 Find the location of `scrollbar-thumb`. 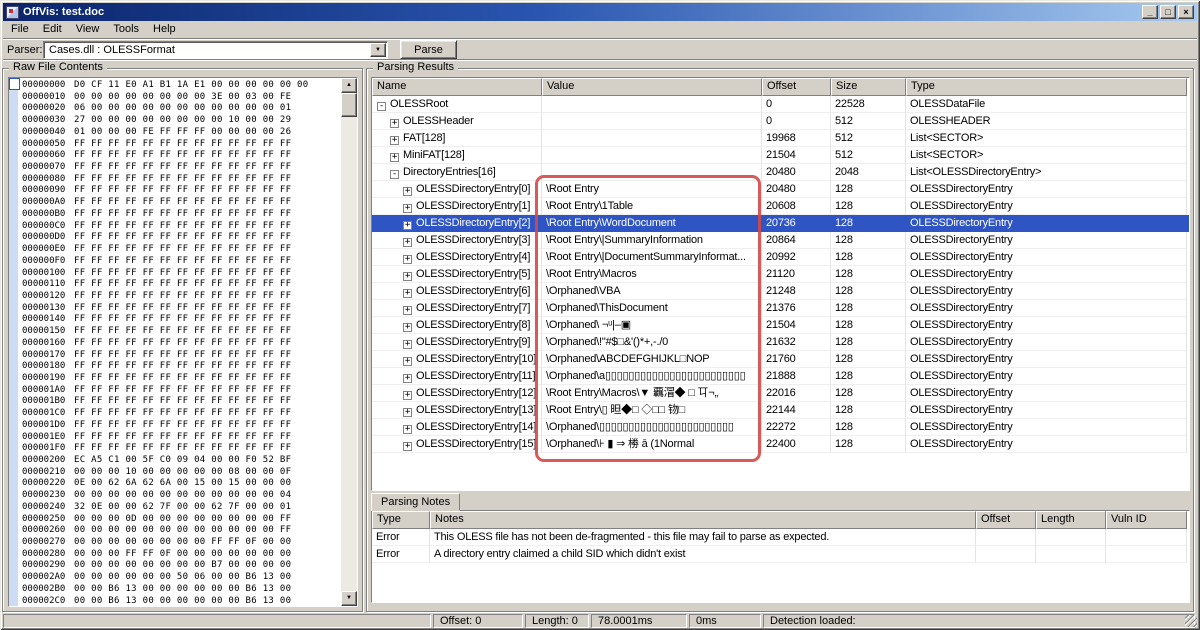

scrollbar-thumb is located at coordinates (349, 105).